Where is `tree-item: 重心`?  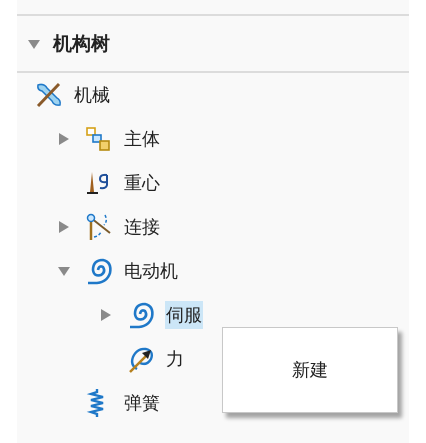
tree-item: 重心 is located at coordinates (142, 183).